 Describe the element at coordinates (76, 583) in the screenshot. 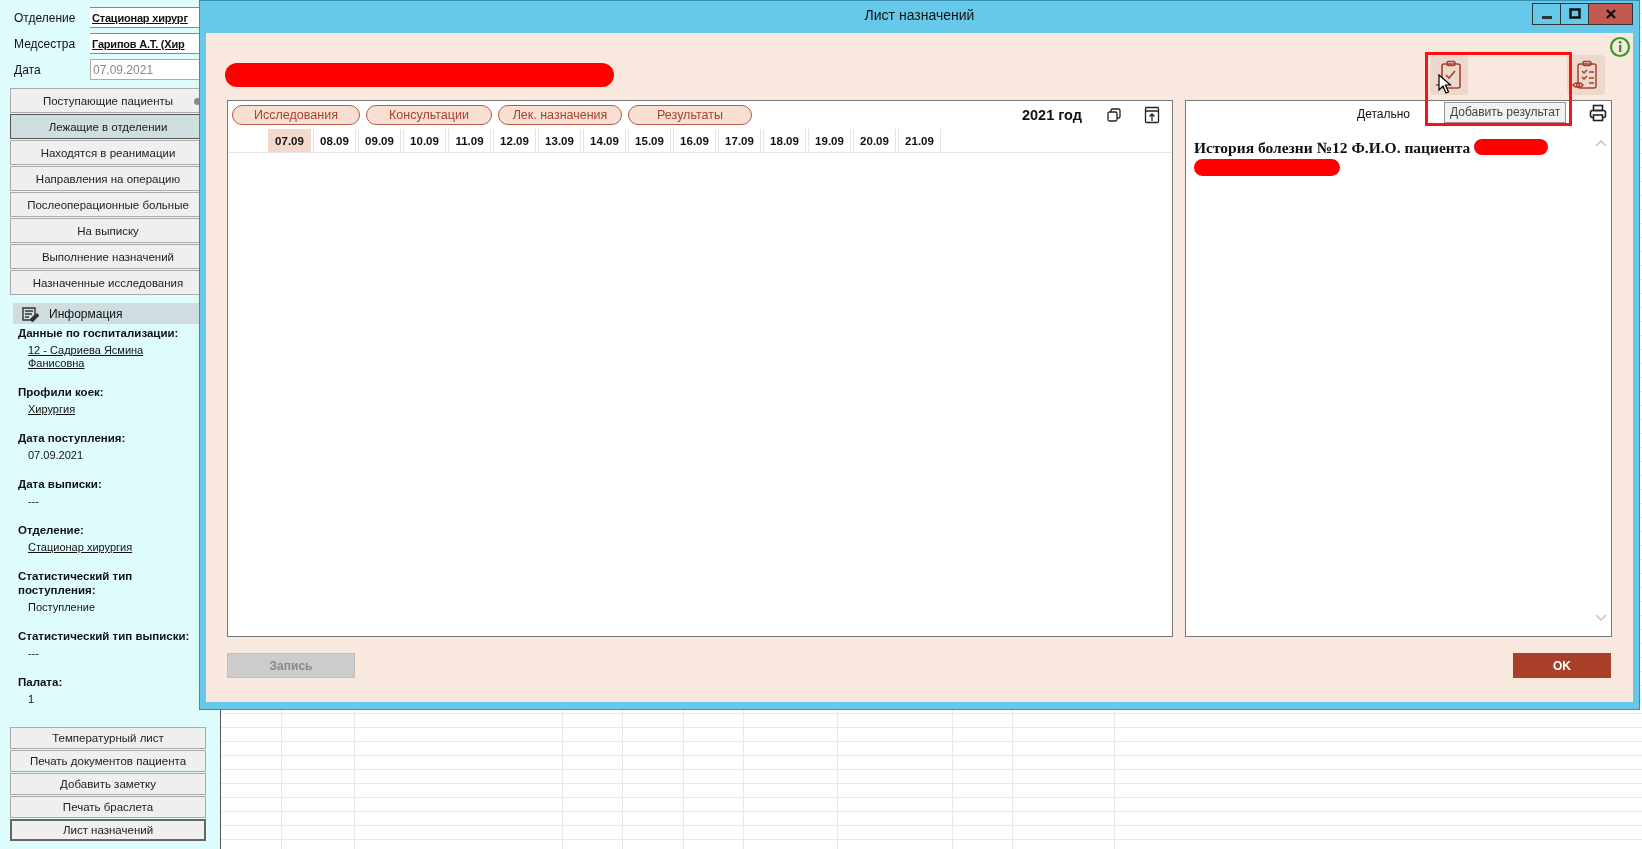

I see `info-label: Статистический тип поступления:` at that location.